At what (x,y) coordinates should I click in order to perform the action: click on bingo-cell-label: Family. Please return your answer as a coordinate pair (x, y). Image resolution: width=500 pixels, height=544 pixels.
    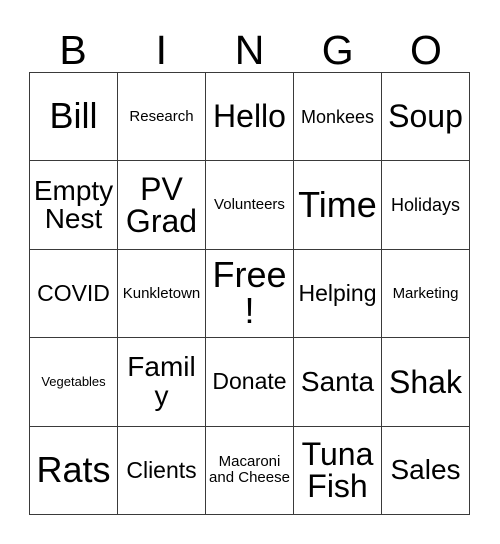
    Looking at the image, I should click on (161, 381).